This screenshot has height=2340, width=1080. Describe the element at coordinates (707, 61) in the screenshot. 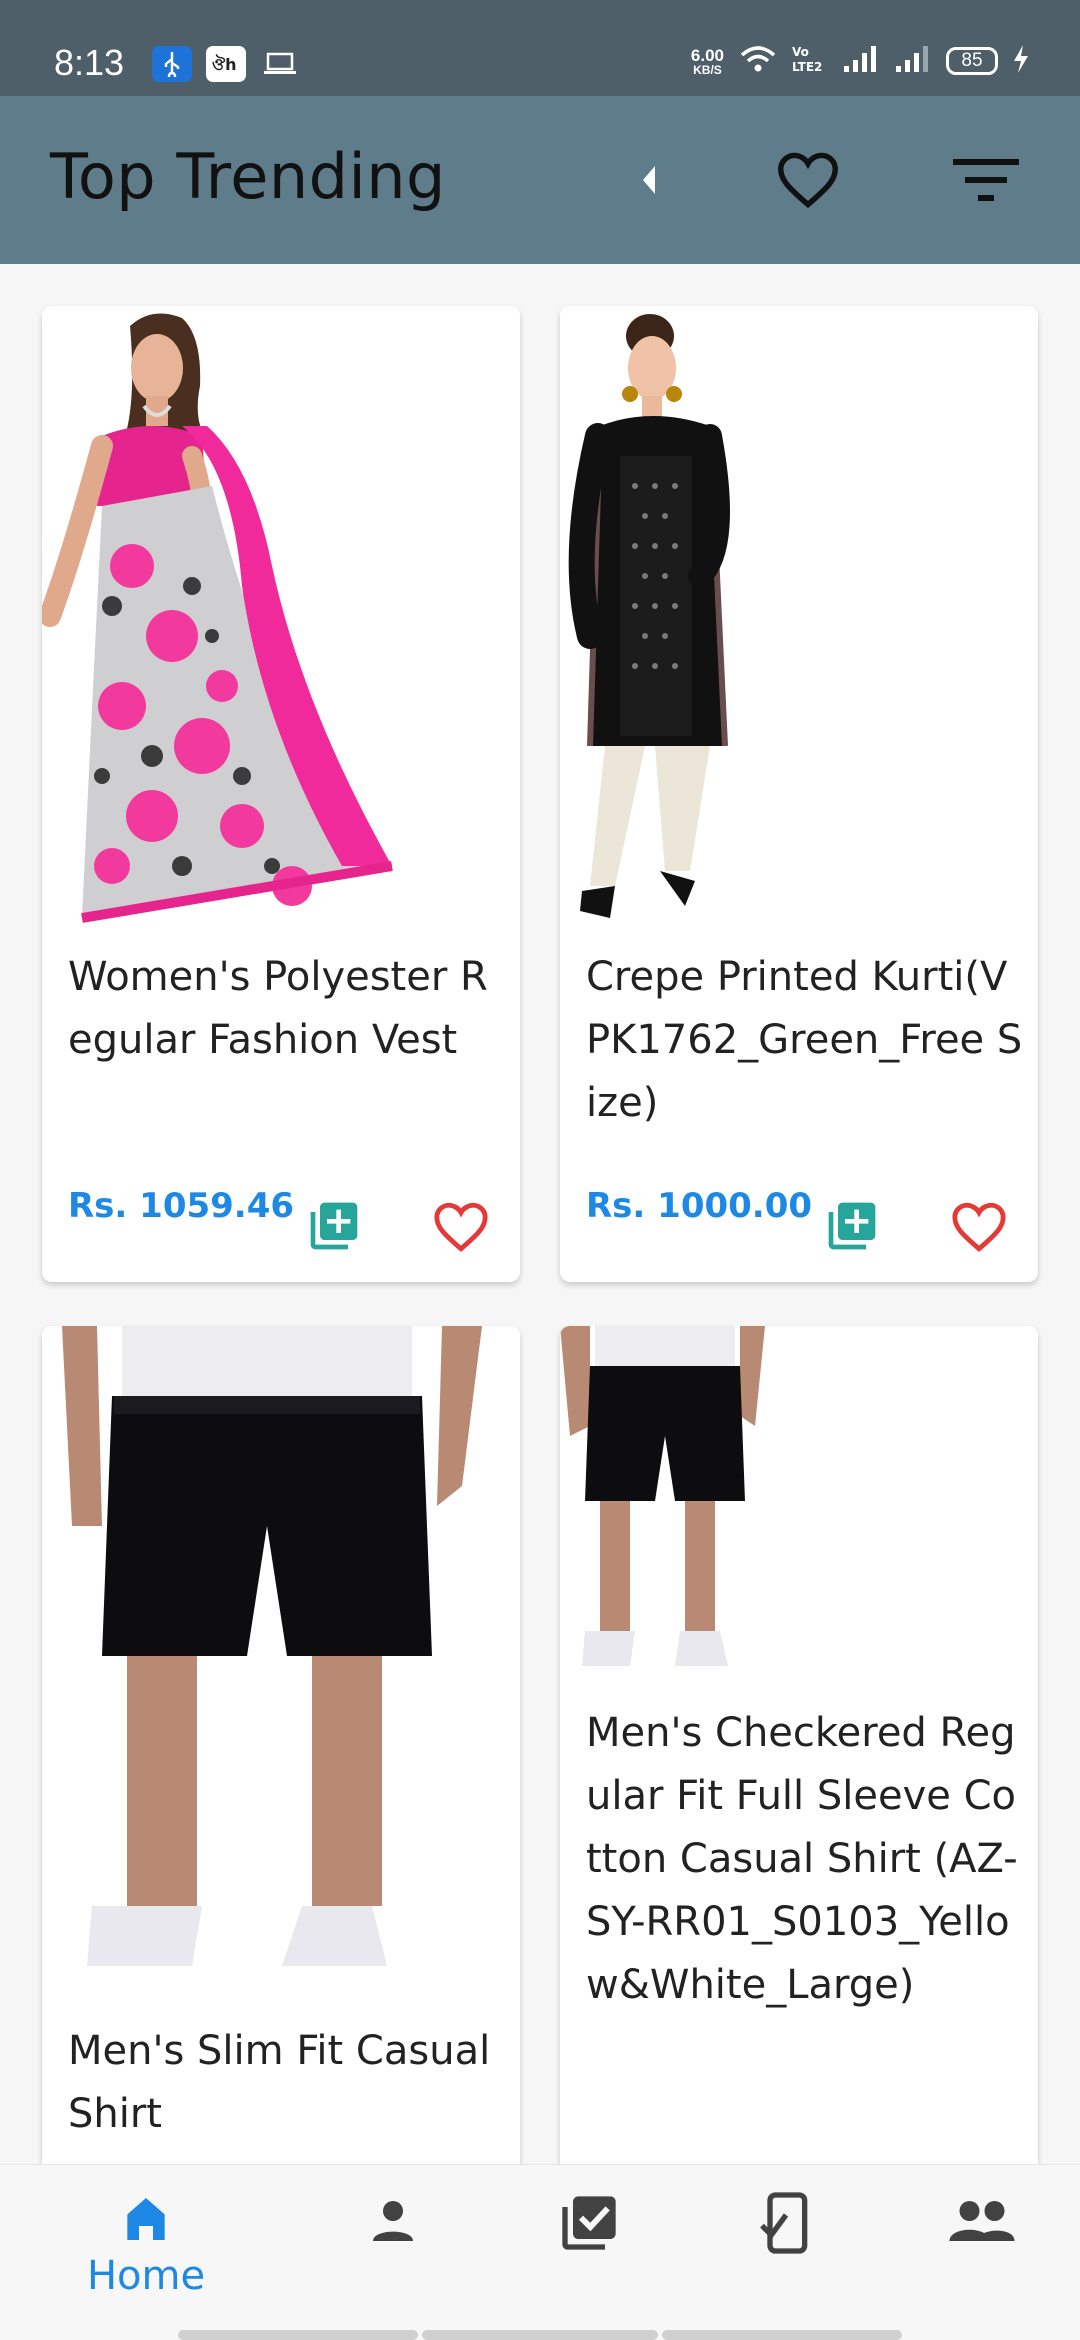

I see `network-speed: 6.00 KB/S` at that location.